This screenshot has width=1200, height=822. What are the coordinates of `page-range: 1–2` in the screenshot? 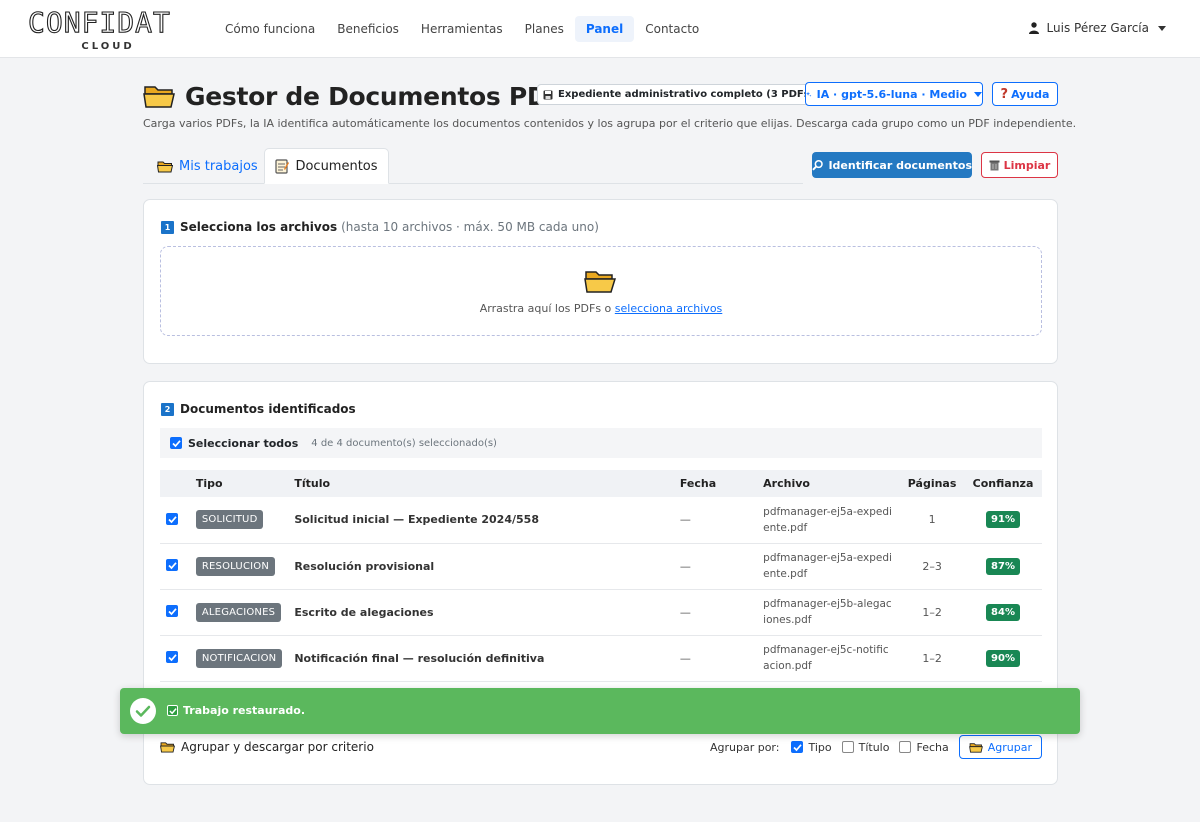 It's located at (932, 612).